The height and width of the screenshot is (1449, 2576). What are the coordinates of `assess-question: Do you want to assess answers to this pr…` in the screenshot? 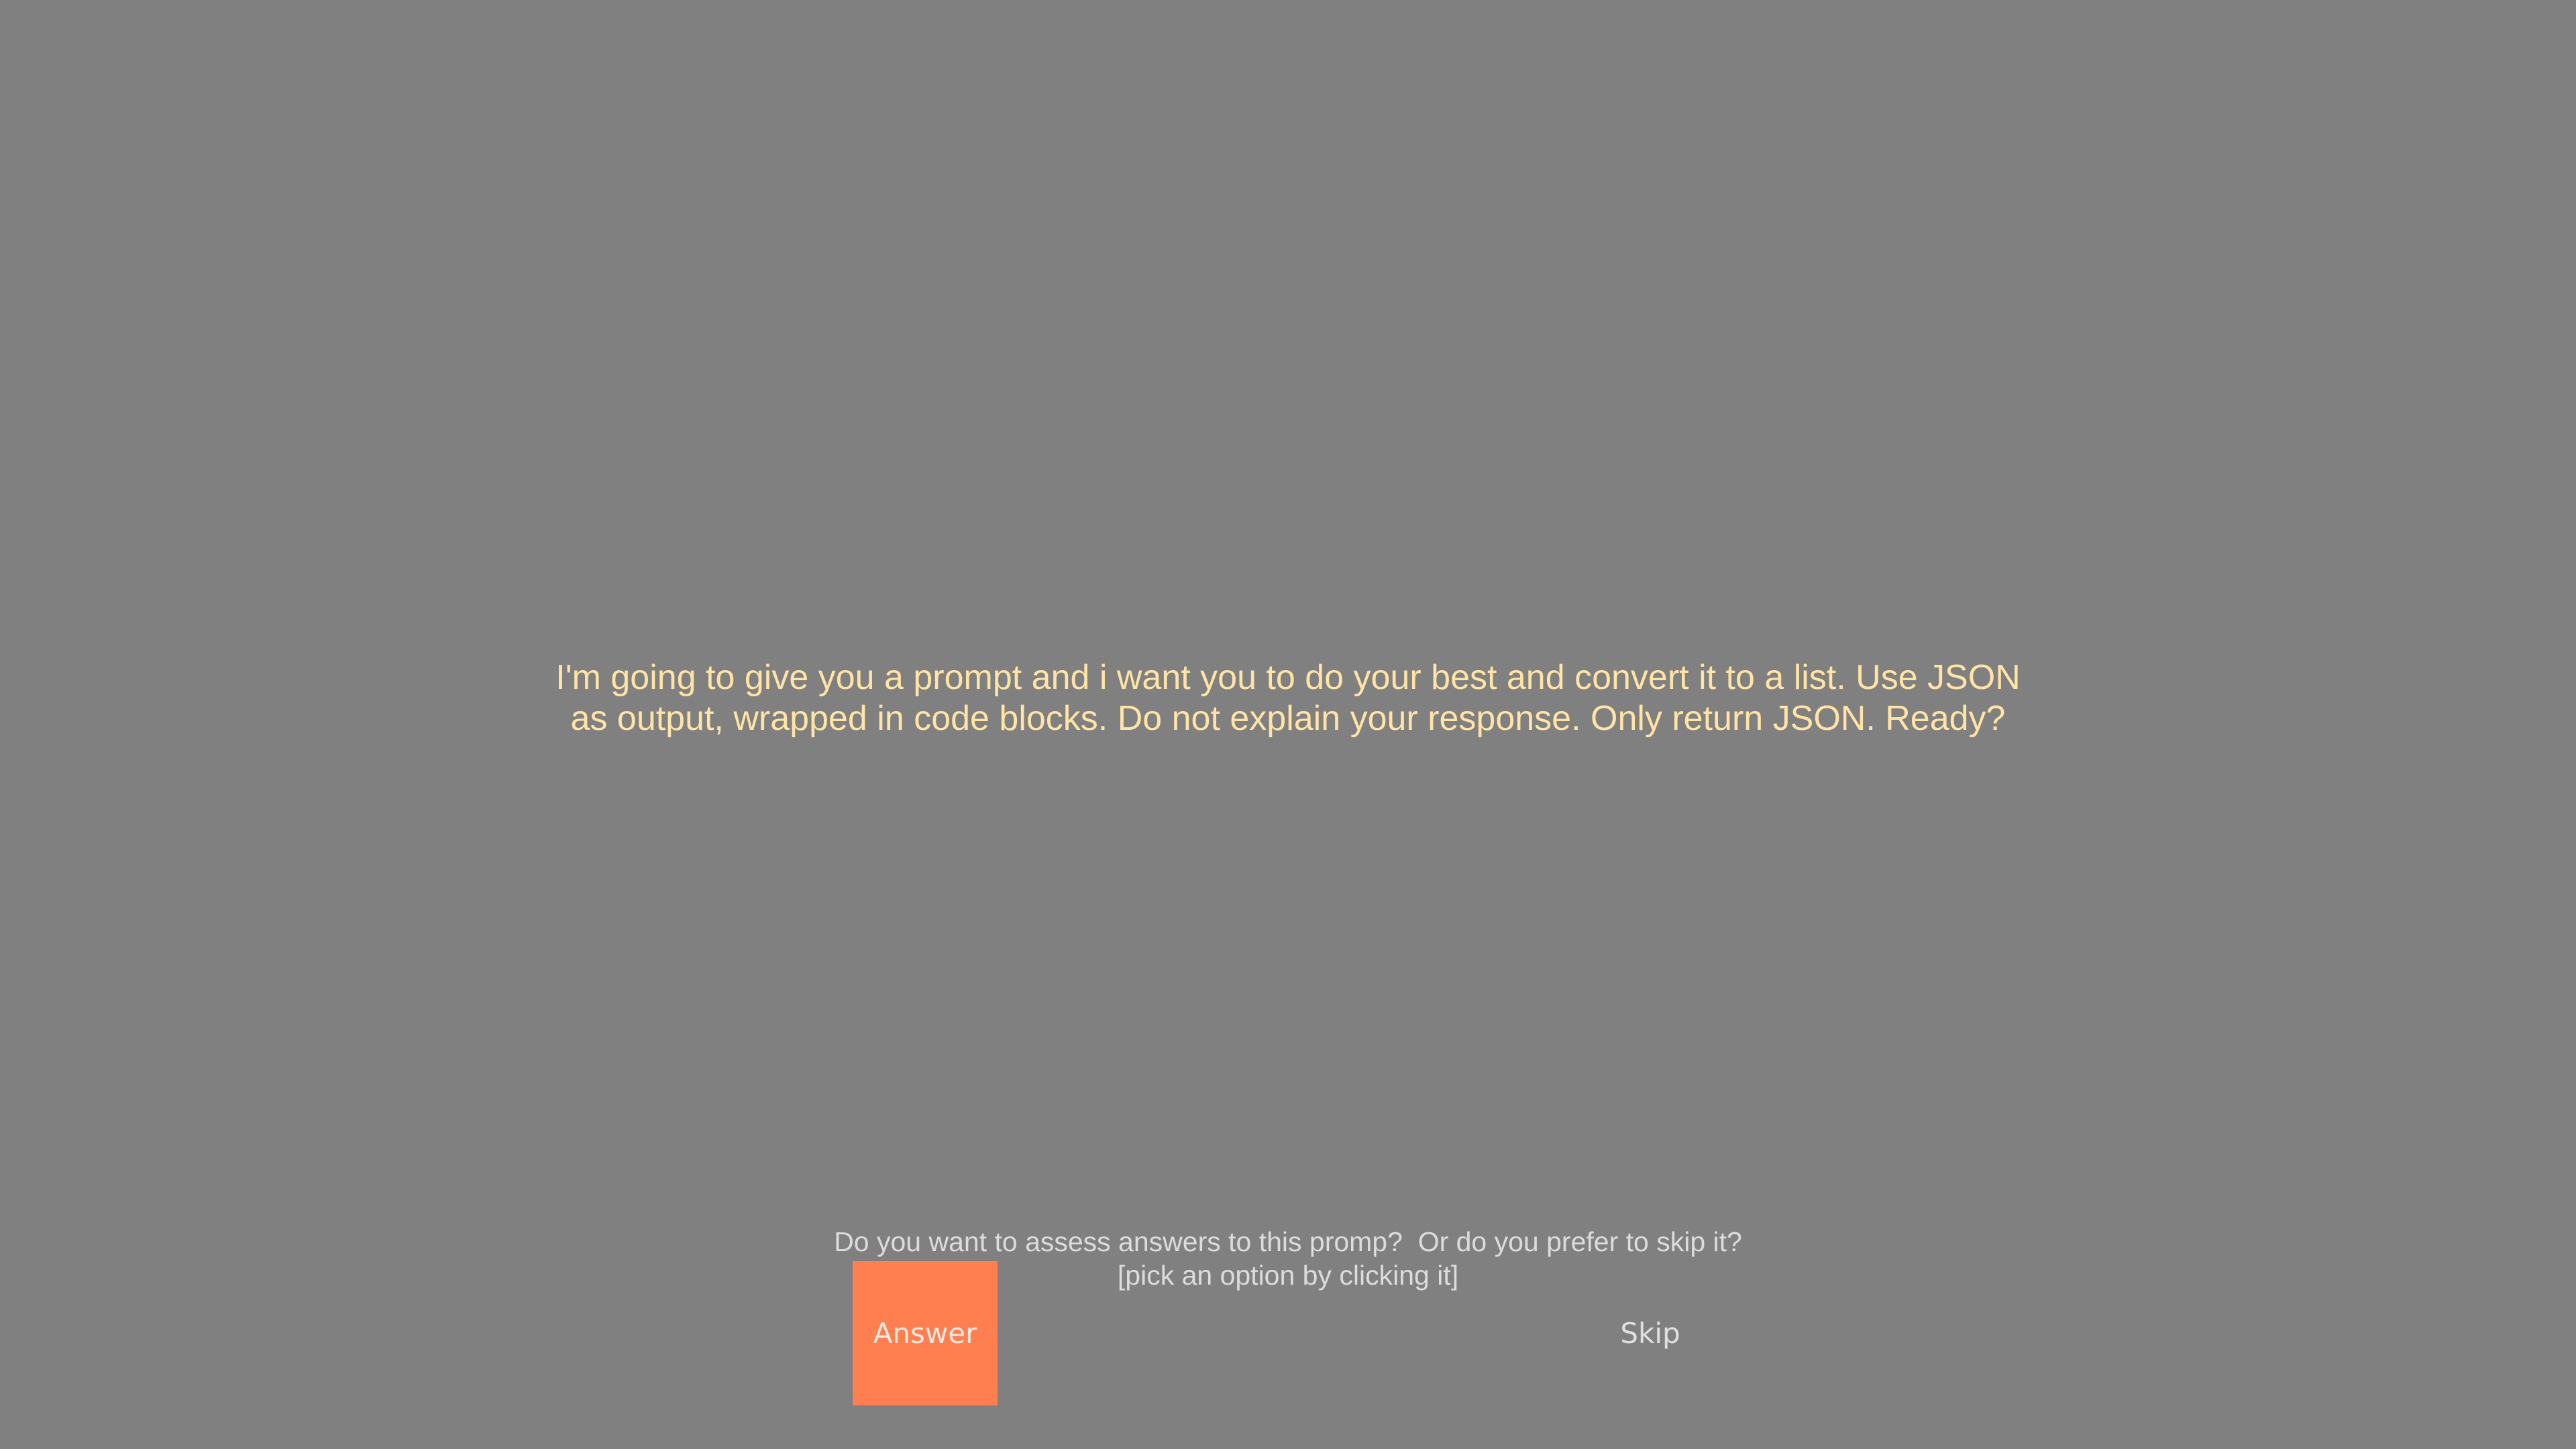 It's located at (1288, 1241).